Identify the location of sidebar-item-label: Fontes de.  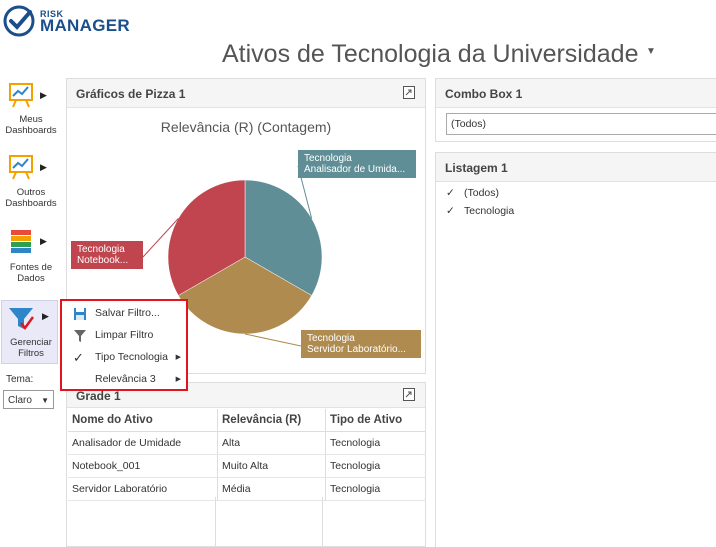
(31, 267).